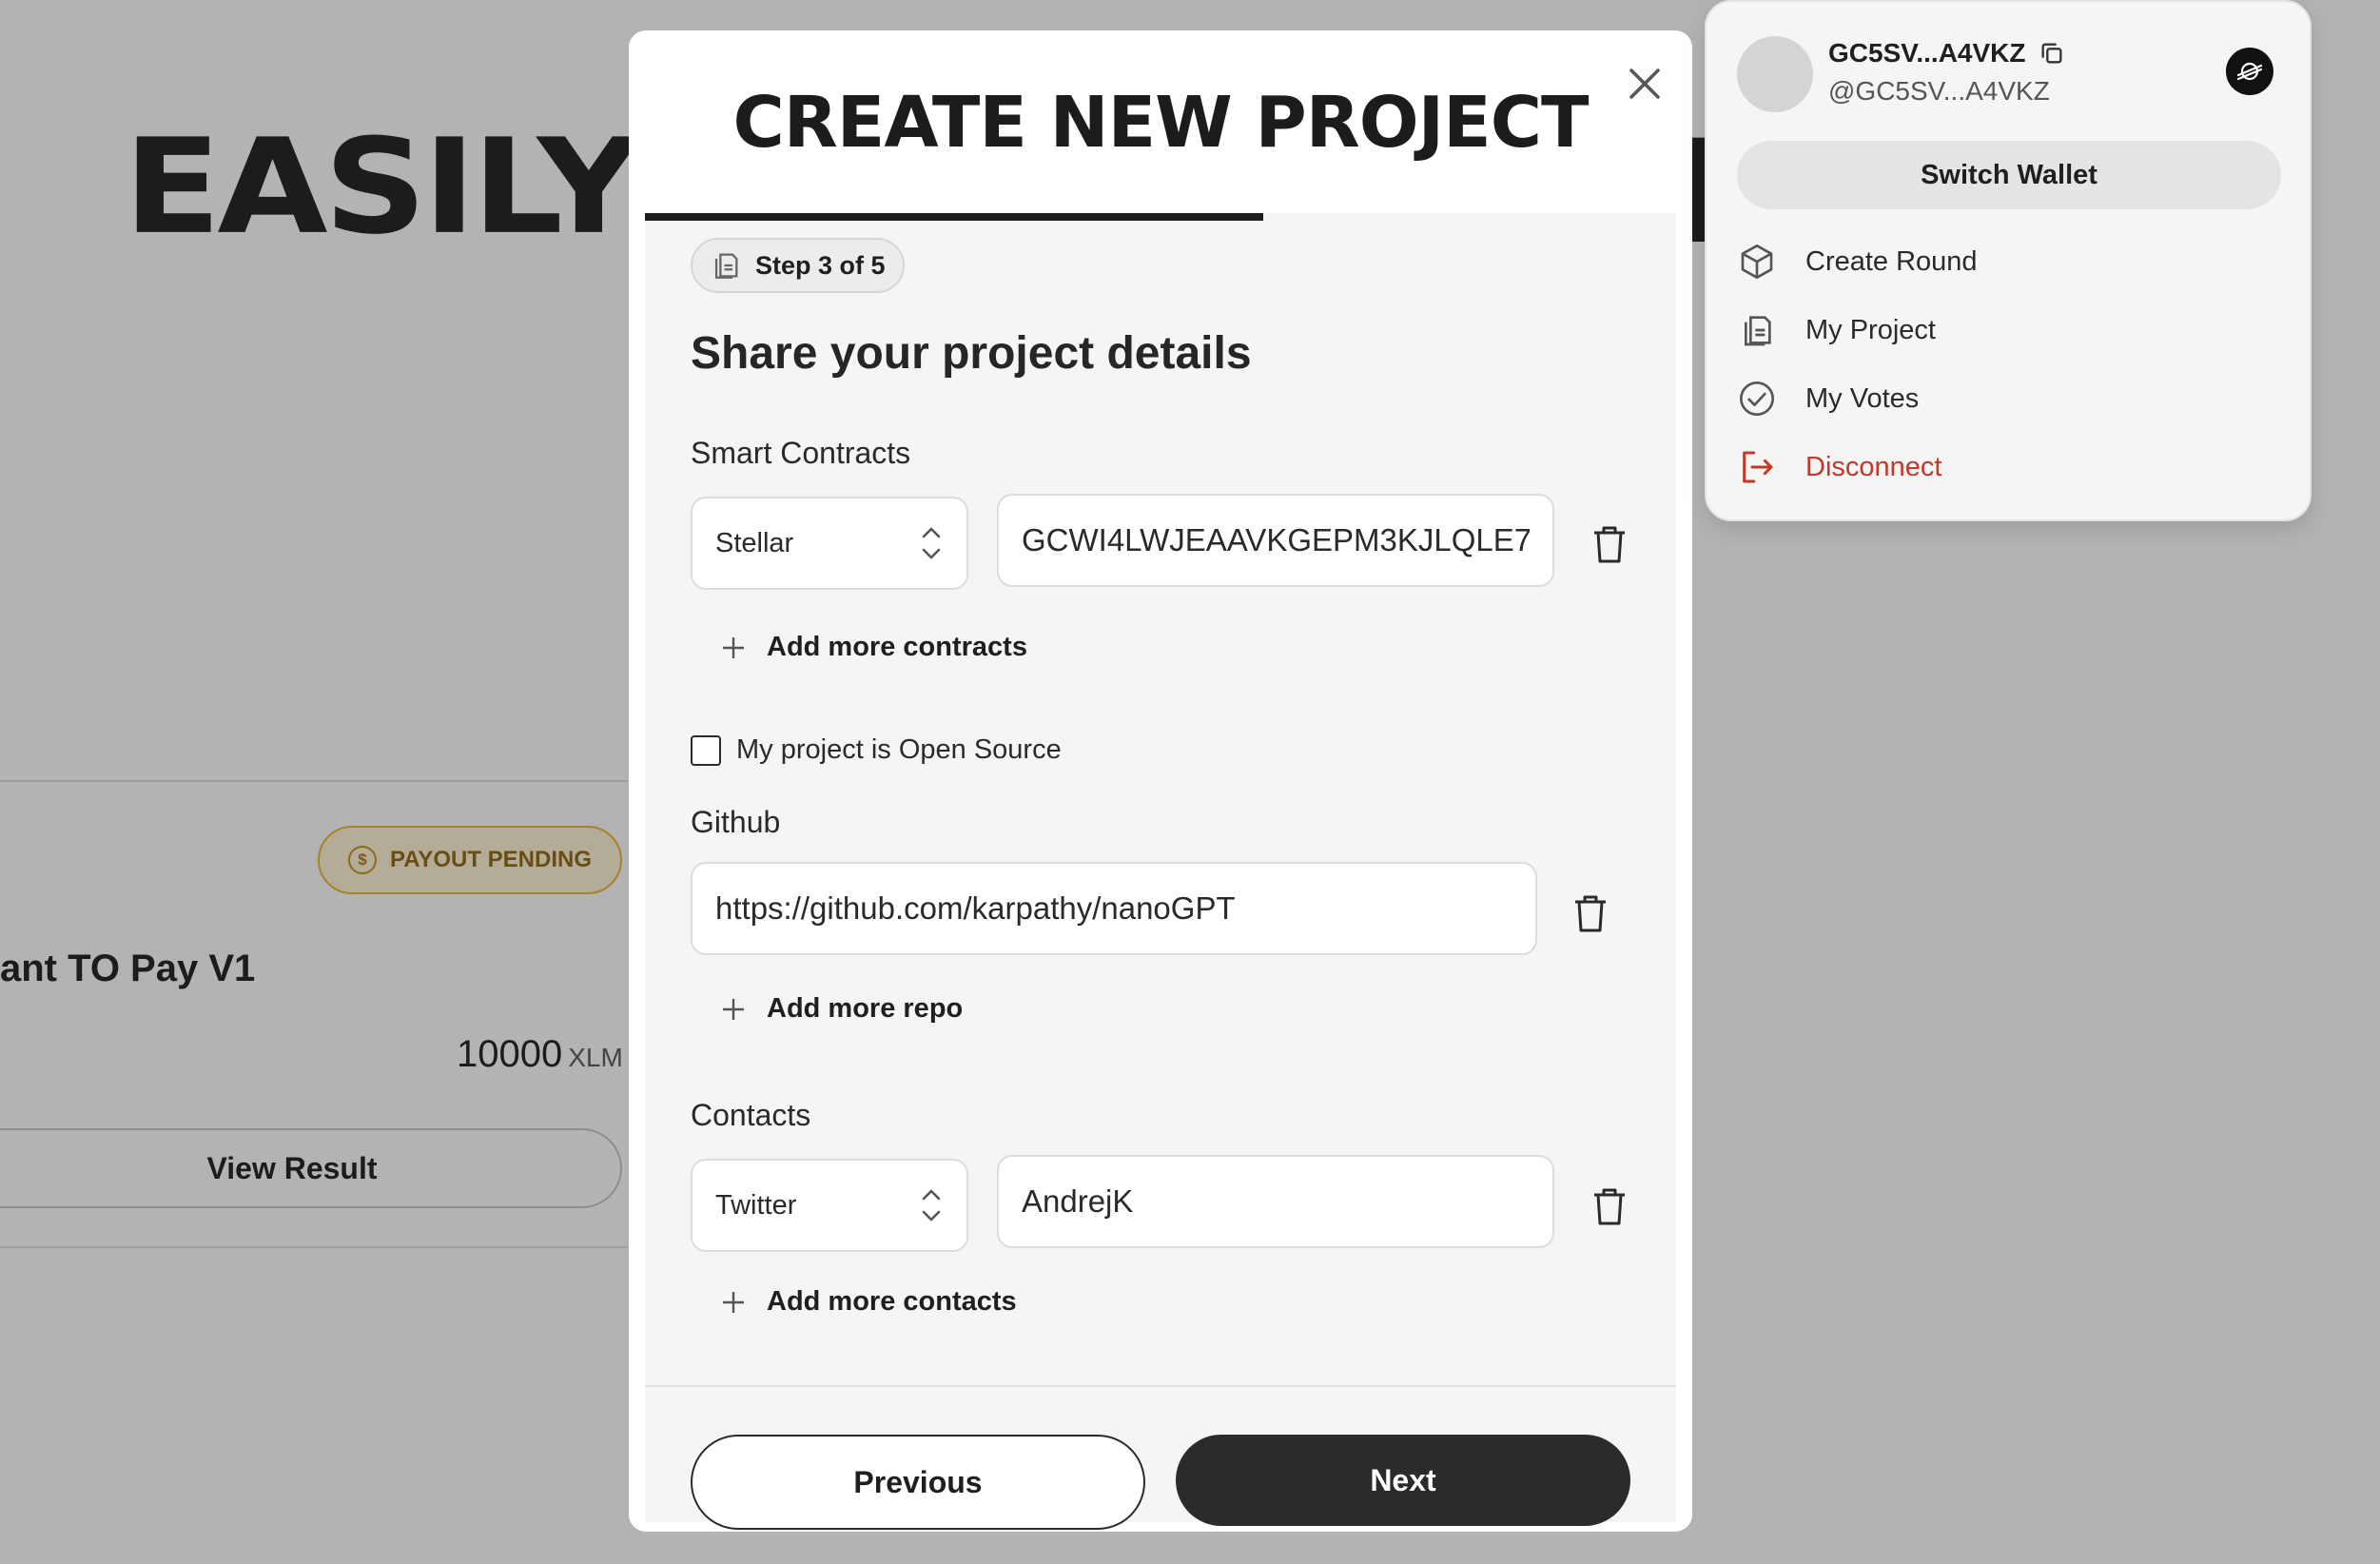 This screenshot has height=1564, width=2380. I want to click on add-repo-label: Add more repo, so click(865, 1008).